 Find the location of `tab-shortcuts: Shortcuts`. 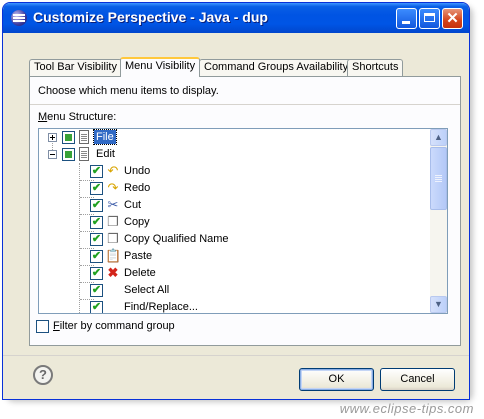

tab-shortcuts: Shortcuts is located at coordinates (375, 67).